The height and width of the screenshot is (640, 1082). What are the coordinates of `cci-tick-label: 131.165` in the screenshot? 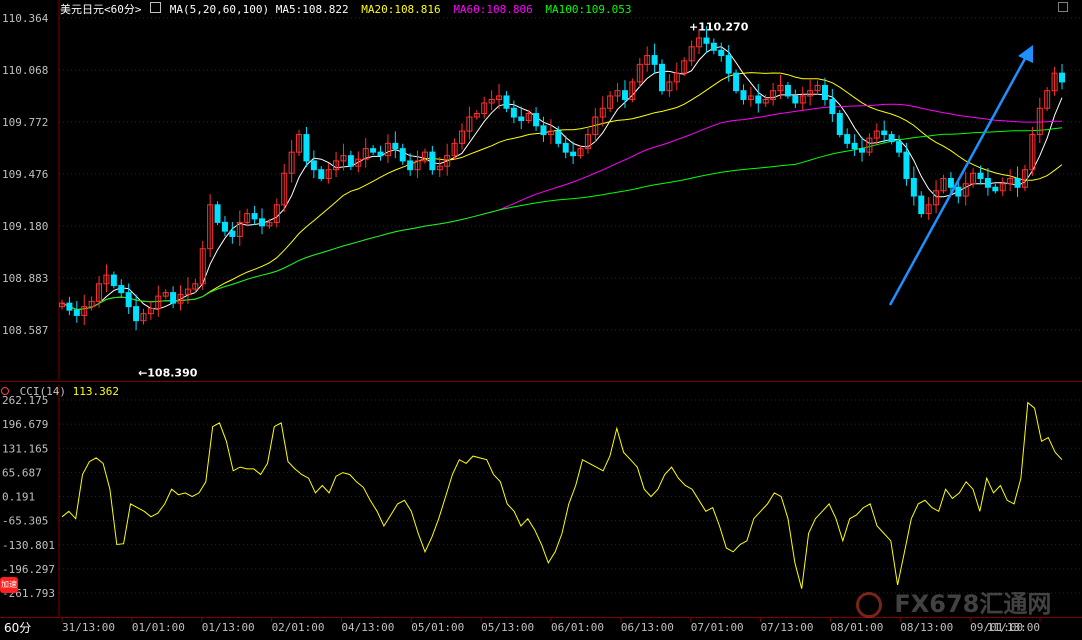 It's located at (25, 448).